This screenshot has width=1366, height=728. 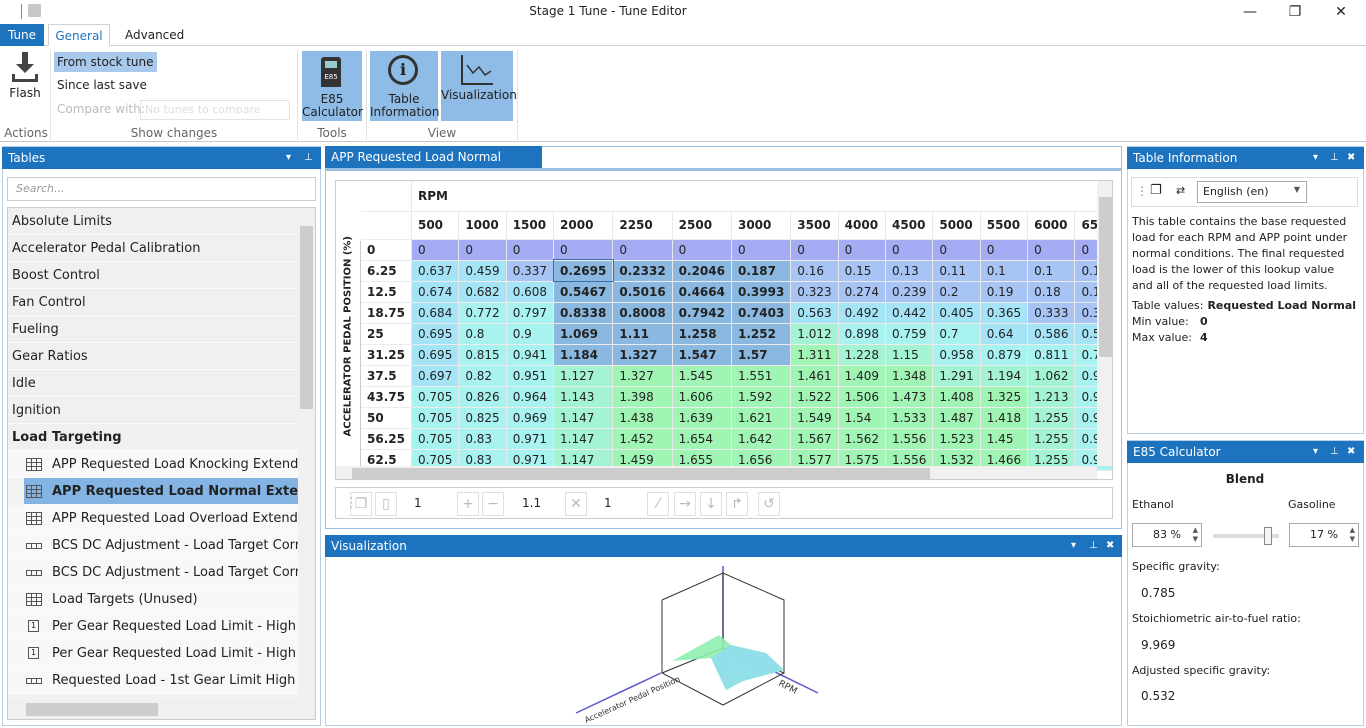 What do you see at coordinates (530, 292) in the screenshot?
I see `table-cell: 0.608` at bounding box center [530, 292].